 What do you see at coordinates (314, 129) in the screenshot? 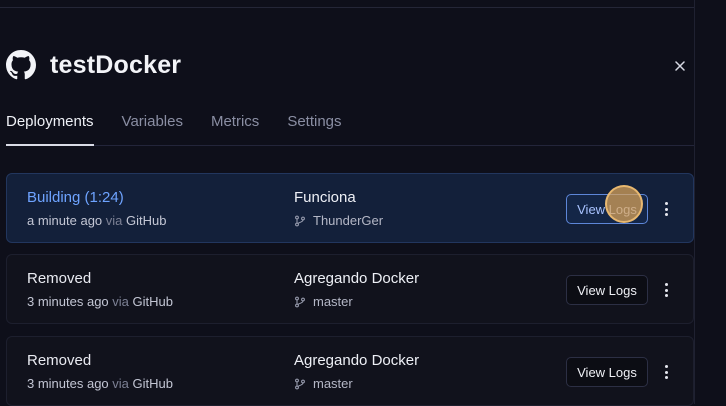
I see `tab-settings: Settings` at bounding box center [314, 129].